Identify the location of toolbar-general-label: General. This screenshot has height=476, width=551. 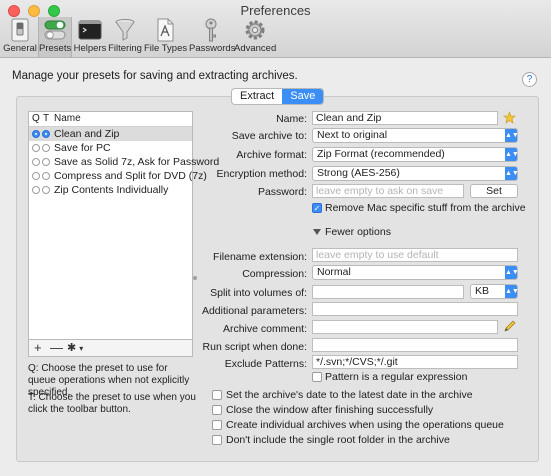
(20, 48).